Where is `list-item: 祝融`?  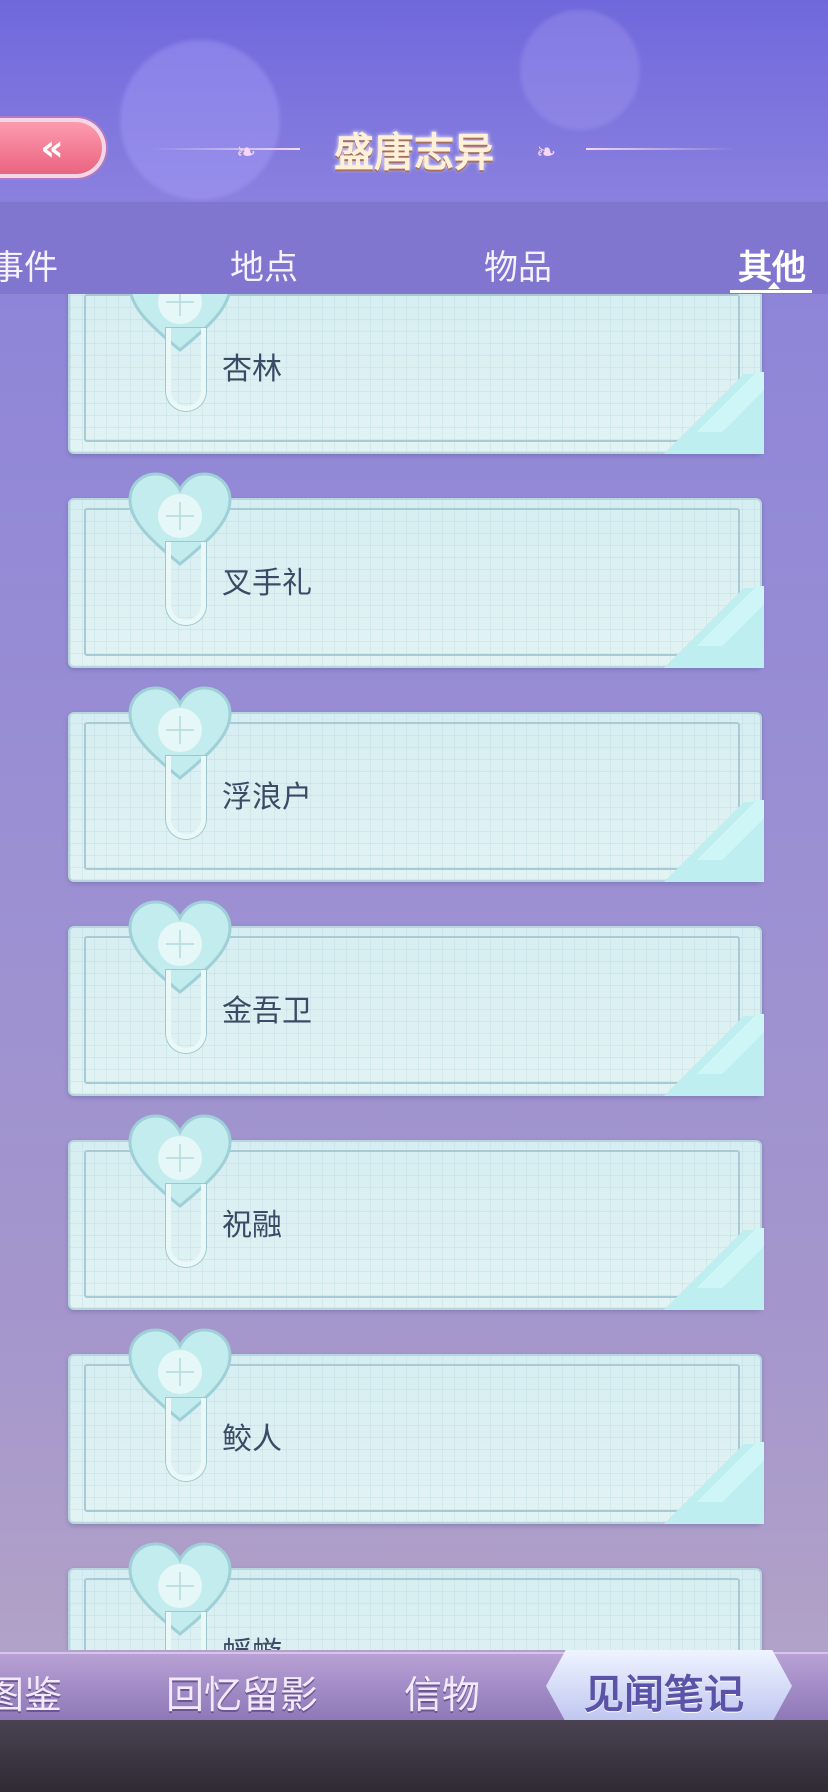 list-item: 祝融 is located at coordinates (416, 1212).